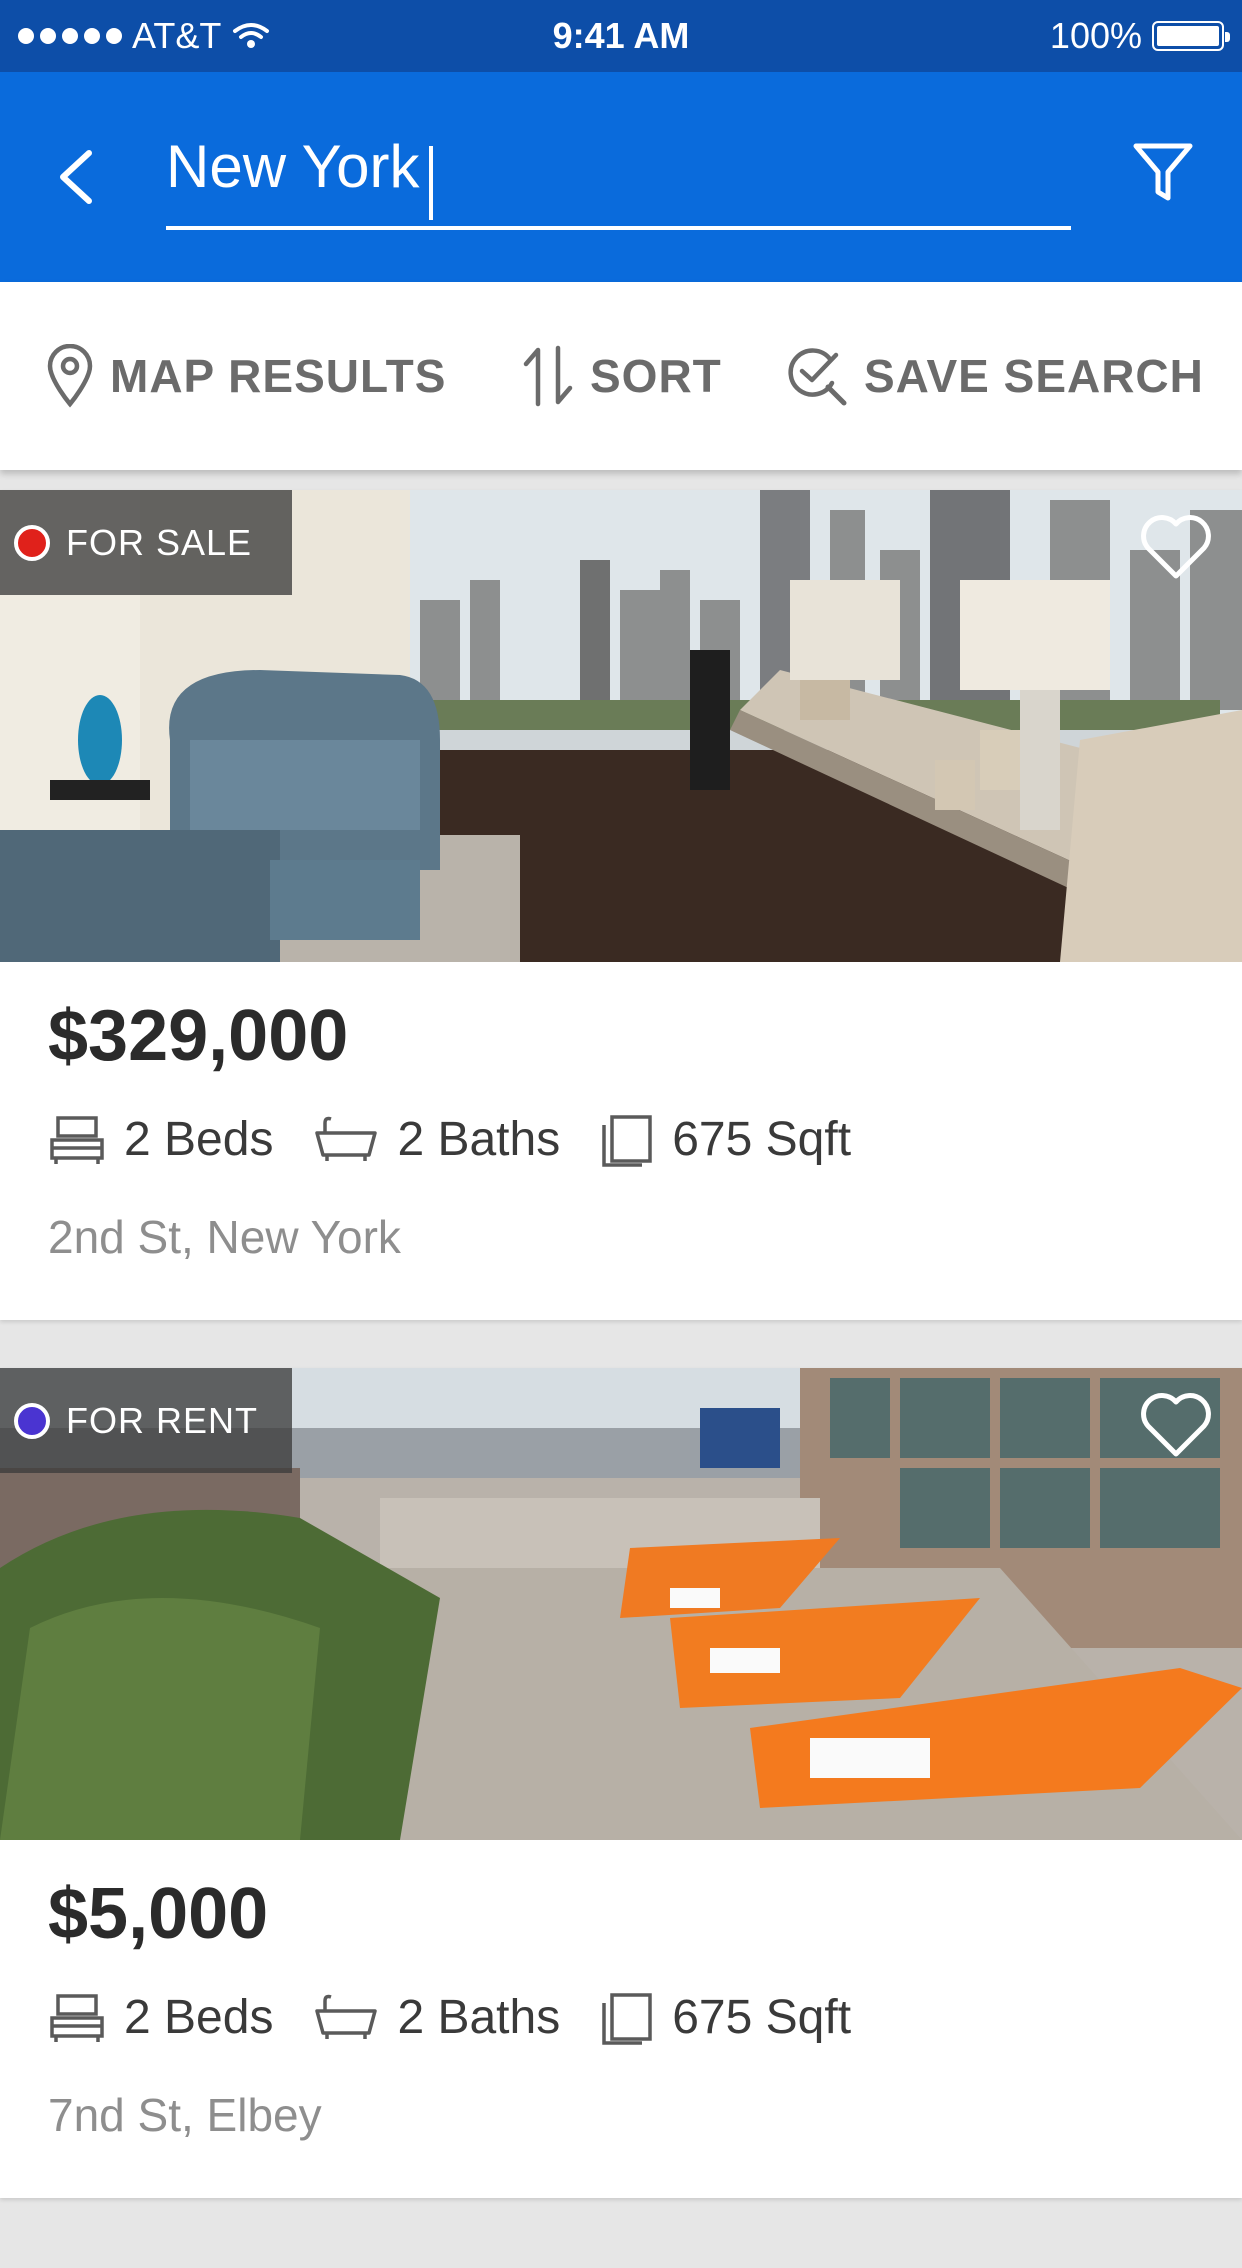 The width and height of the screenshot is (1242, 2268). What do you see at coordinates (618, 171) in the screenshot?
I see `search-field: New York` at bounding box center [618, 171].